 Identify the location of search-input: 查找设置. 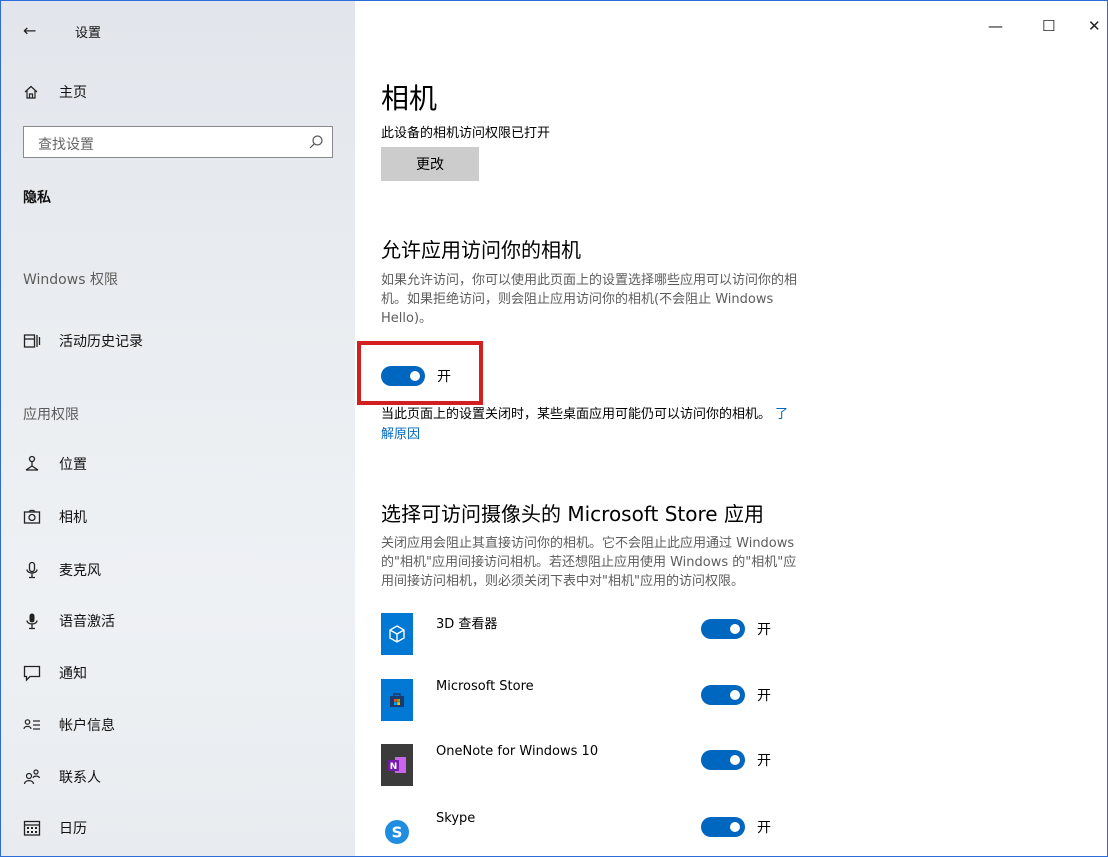
(66, 144).